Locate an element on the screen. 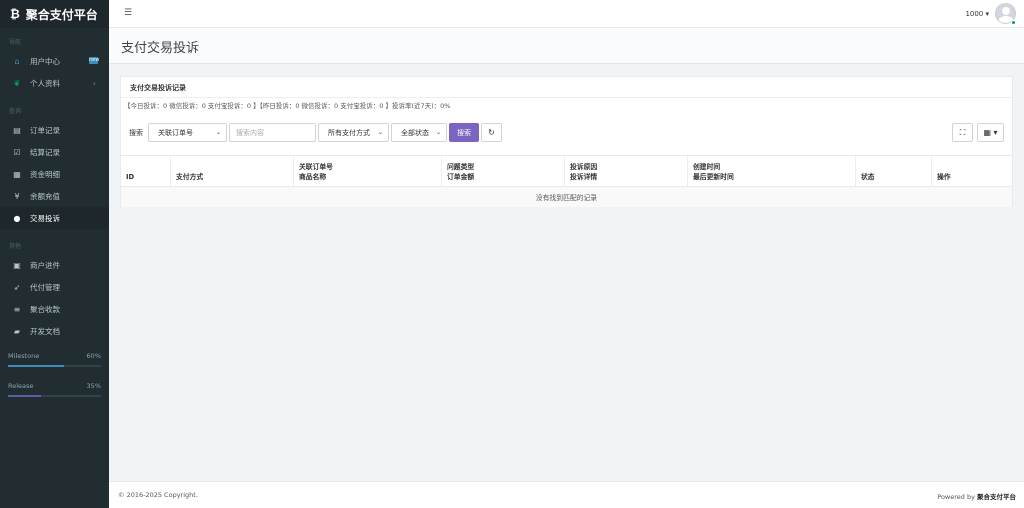  sidebar-section-label: 查询 is located at coordinates (15, 111).